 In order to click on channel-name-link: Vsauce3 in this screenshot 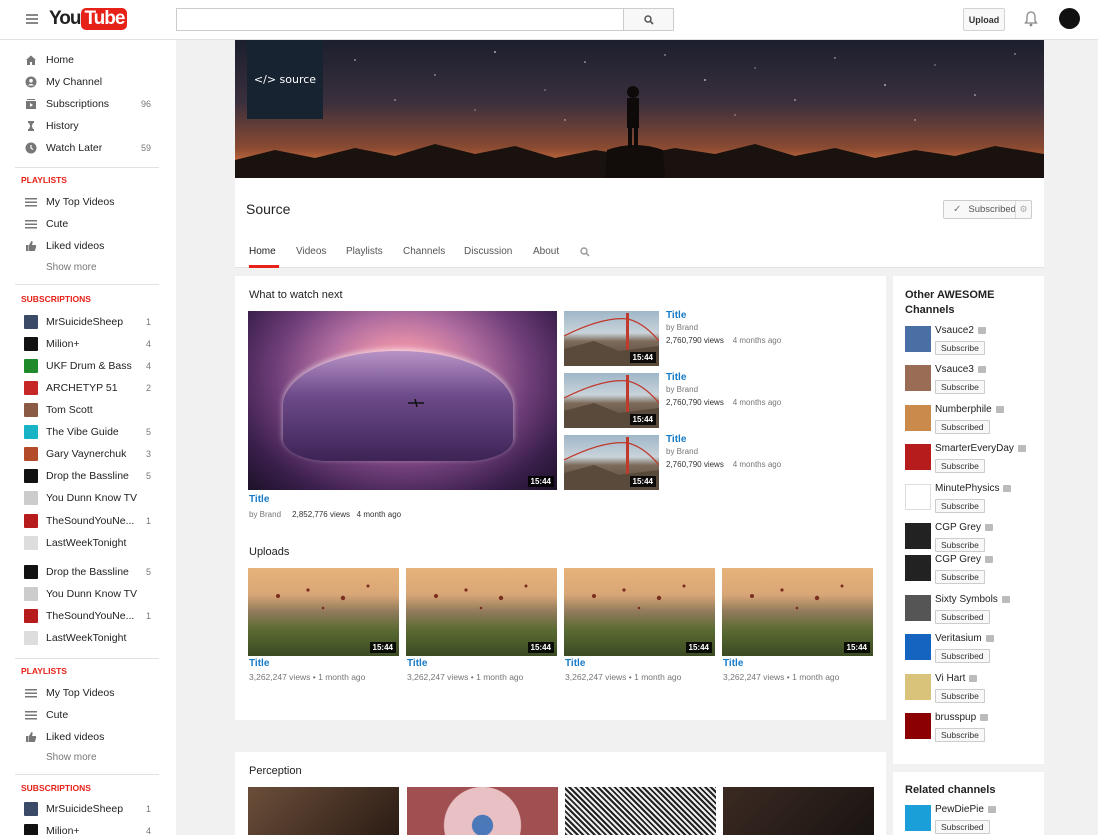, I will do `click(960, 369)`.